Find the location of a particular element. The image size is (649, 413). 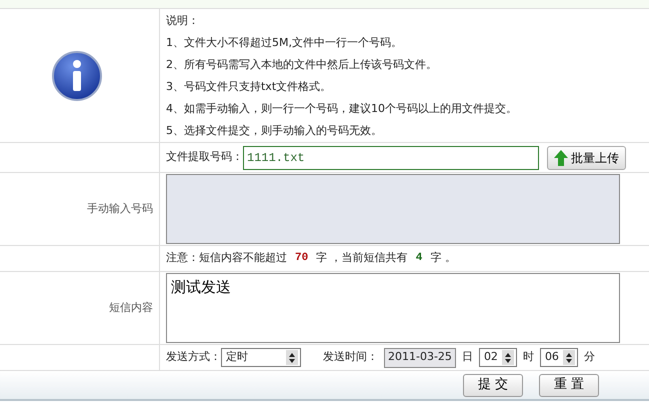

instruction-text: 5、选择文件提交，则手动输入的号码无效。 is located at coordinates (274, 130).